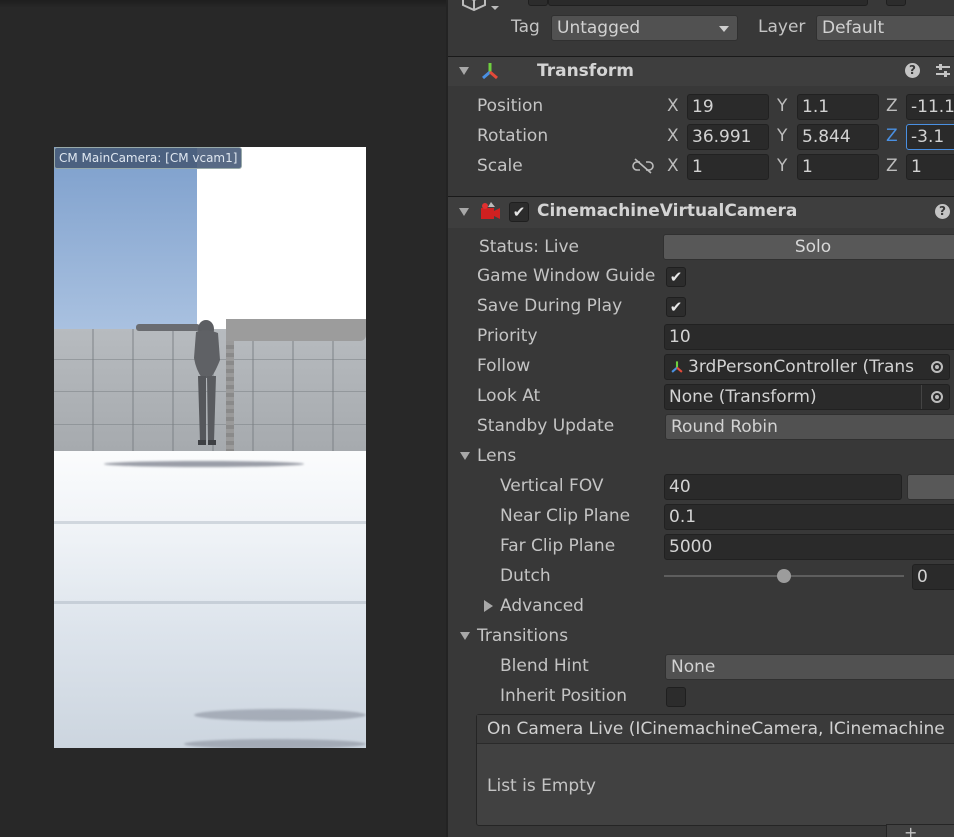 The width and height of the screenshot is (954, 837). Describe the element at coordinates (930, 137) in the screenshot. I see `rotation-z-field: -3.1` at that location.